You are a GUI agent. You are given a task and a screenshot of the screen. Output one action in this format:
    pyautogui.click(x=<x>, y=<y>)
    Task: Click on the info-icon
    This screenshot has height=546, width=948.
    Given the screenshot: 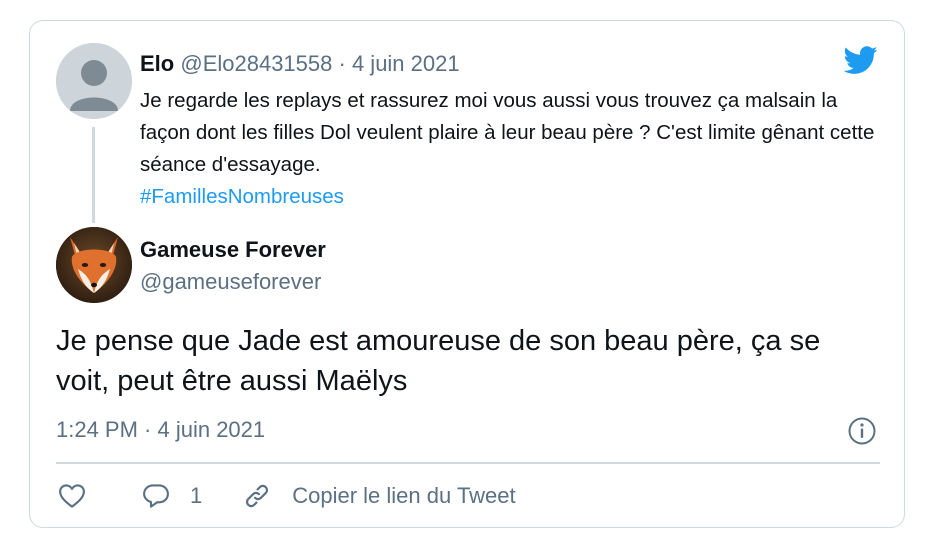 What is the action you would take?
    pyautogui.click(x=862, y=431)
    